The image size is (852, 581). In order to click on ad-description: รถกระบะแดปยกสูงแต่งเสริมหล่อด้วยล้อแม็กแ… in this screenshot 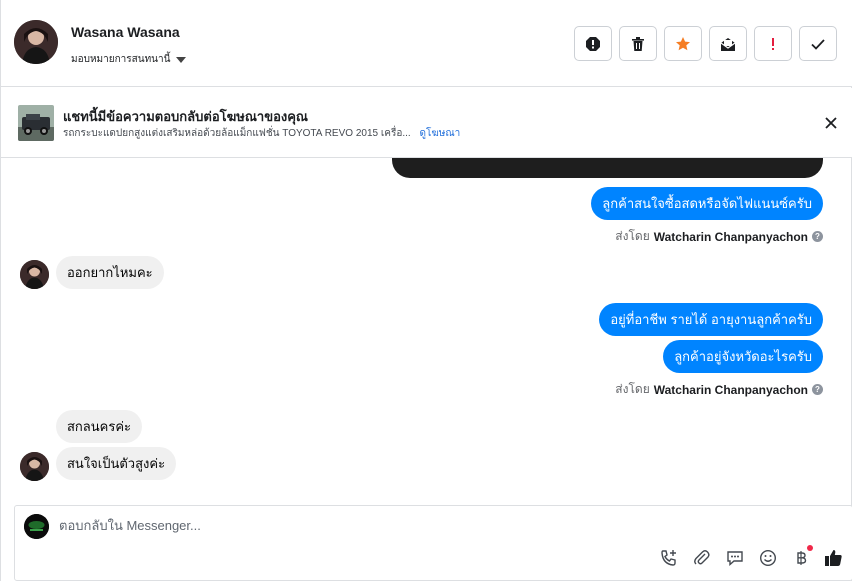, I will do `click(237, 133)`.